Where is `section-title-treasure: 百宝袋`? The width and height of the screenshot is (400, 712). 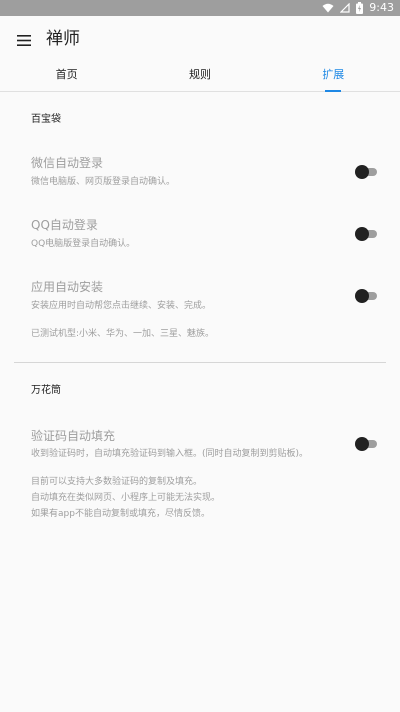
section-title-treasure: 百宝袋 is located at coordinates (46, 119).